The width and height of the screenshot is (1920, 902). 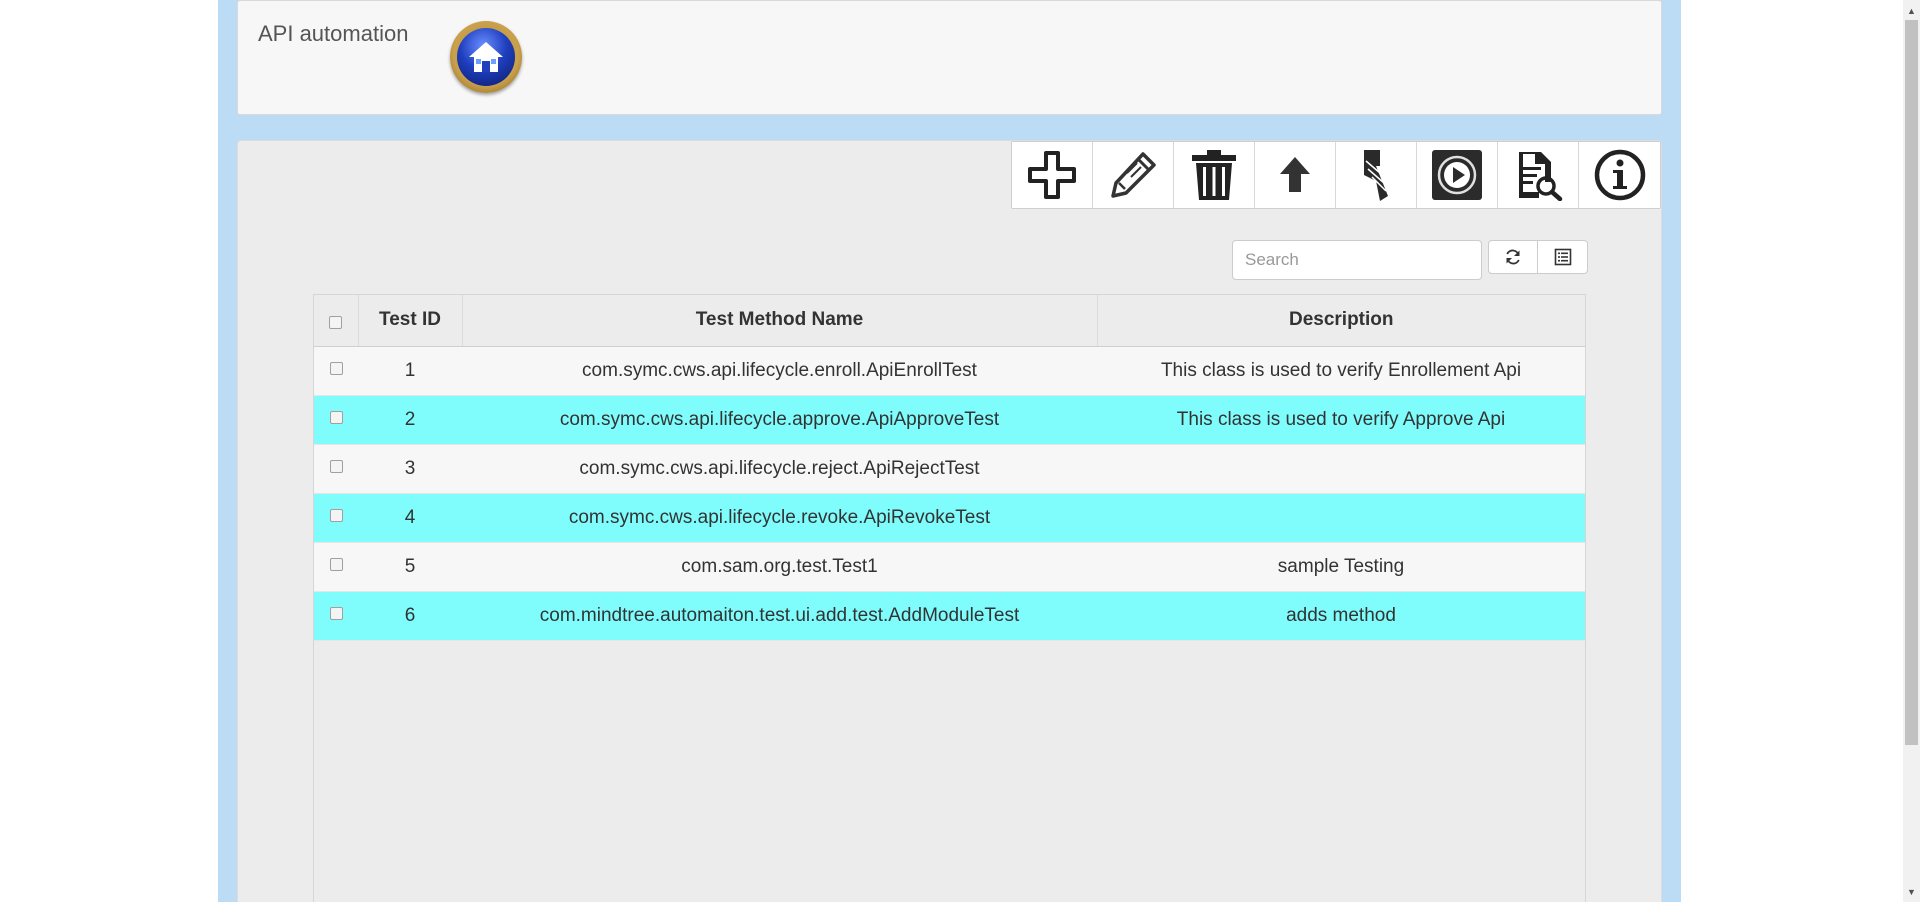 I want to click on view-report-button, so click(x=1538, y=175).